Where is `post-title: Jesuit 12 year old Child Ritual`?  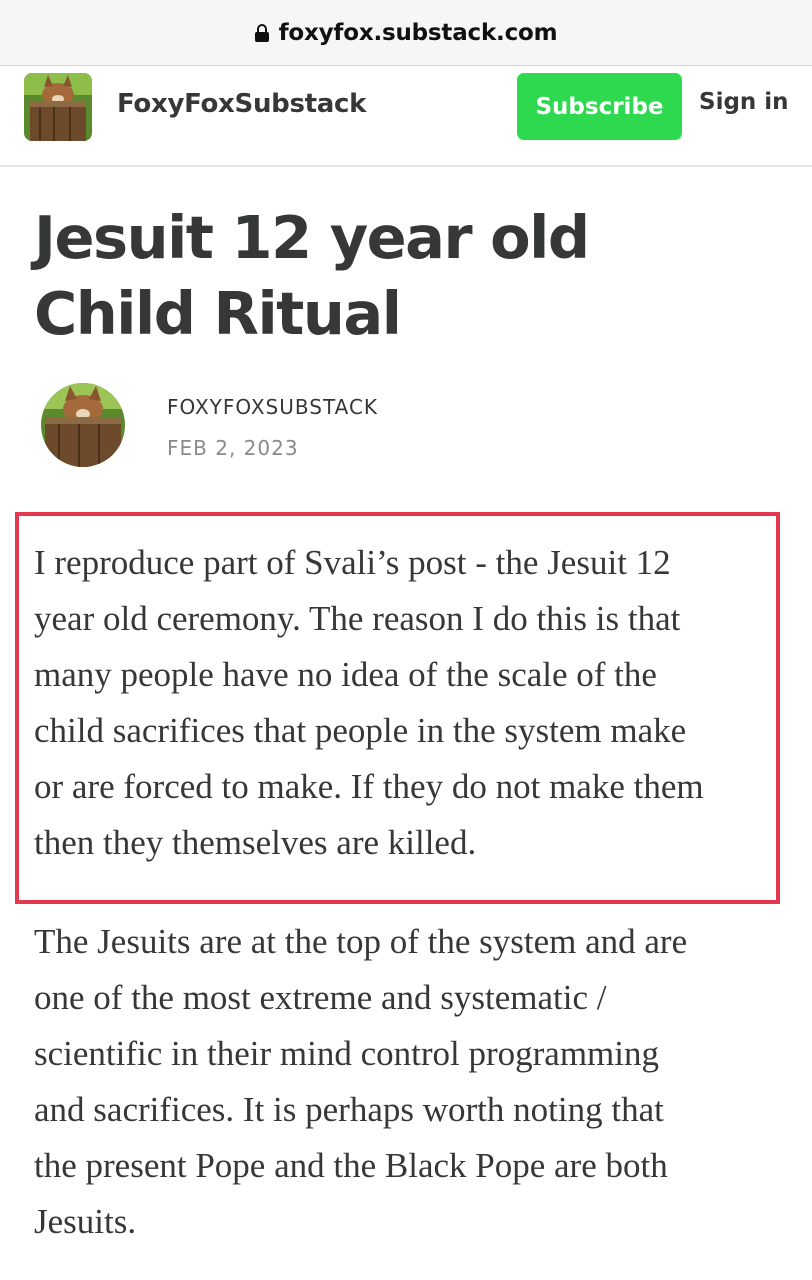
post-title: Jesuit 12 year old Child Ritual is located at coordinates (404, 276).